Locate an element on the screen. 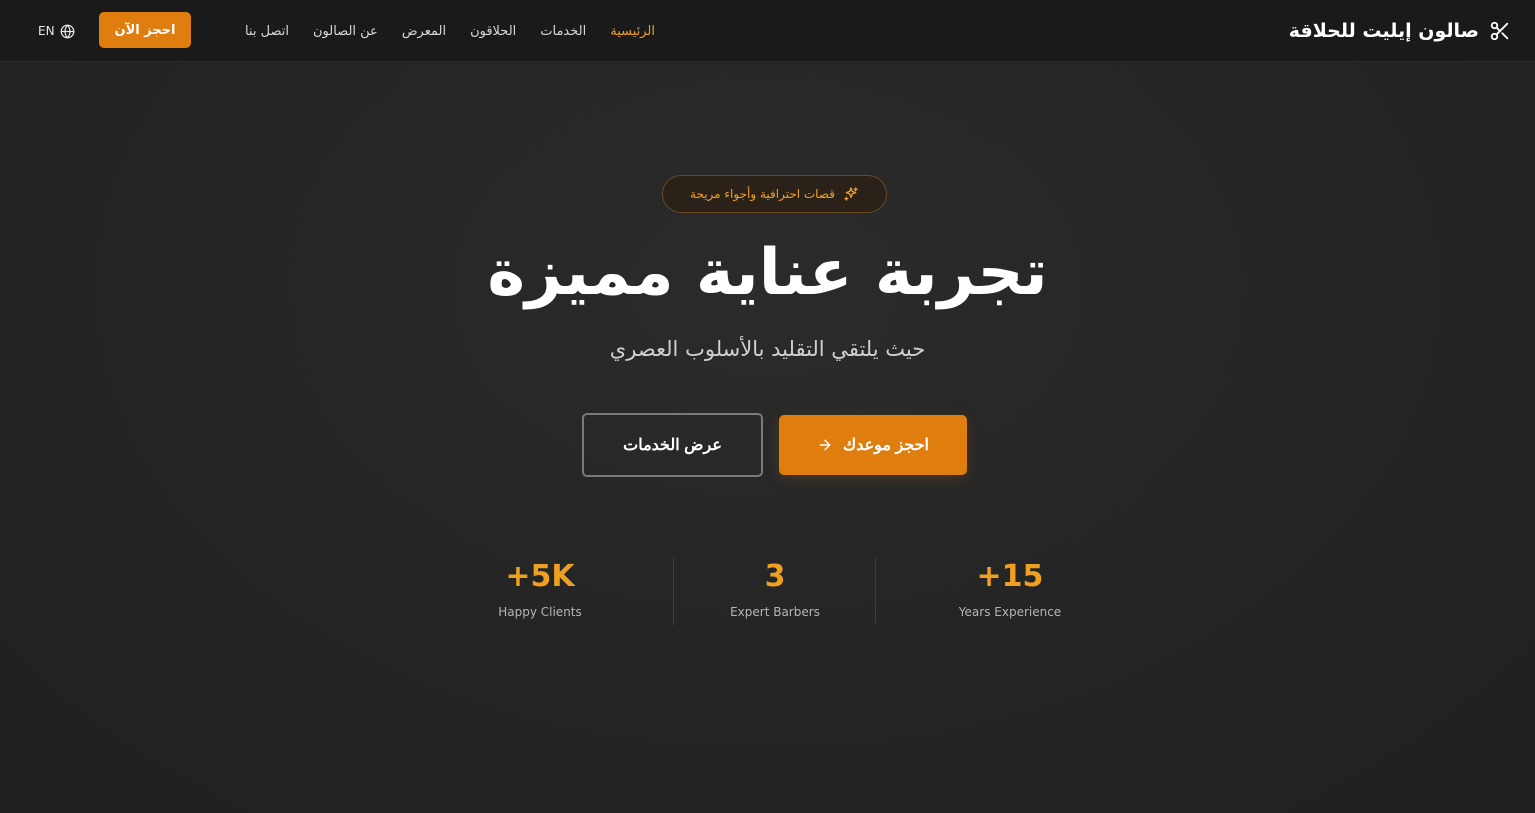 The image size is (1535, 813). scissors-icon is located at coordinates (1500, 31).